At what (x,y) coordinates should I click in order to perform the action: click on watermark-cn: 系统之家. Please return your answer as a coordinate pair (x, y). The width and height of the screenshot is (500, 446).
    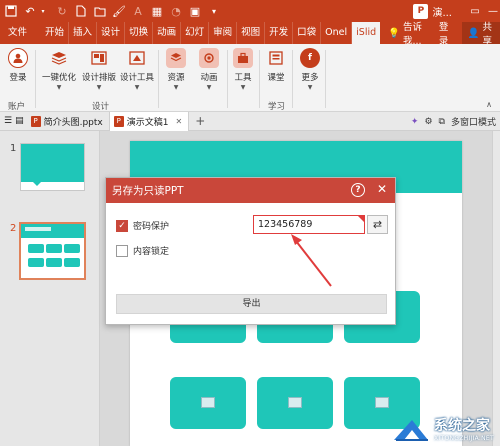
    Looking at the image, I should click on (462, 425).